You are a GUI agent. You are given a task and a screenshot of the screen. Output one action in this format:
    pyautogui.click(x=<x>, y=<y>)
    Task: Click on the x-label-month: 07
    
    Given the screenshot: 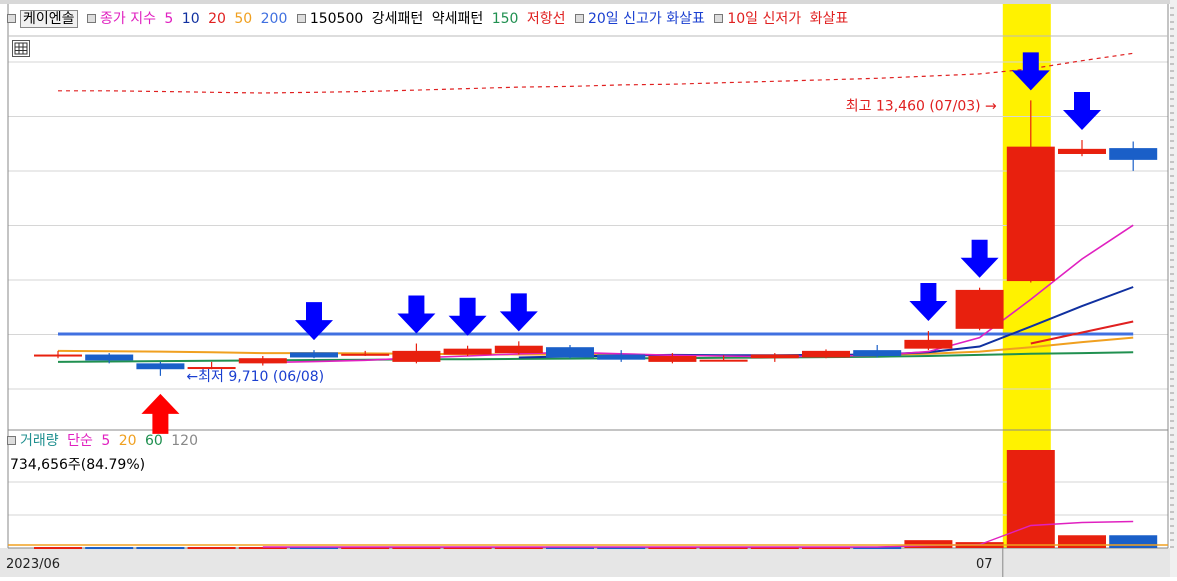 What is the action you would take?
    pyautogui.click(x=984, y=564)
    